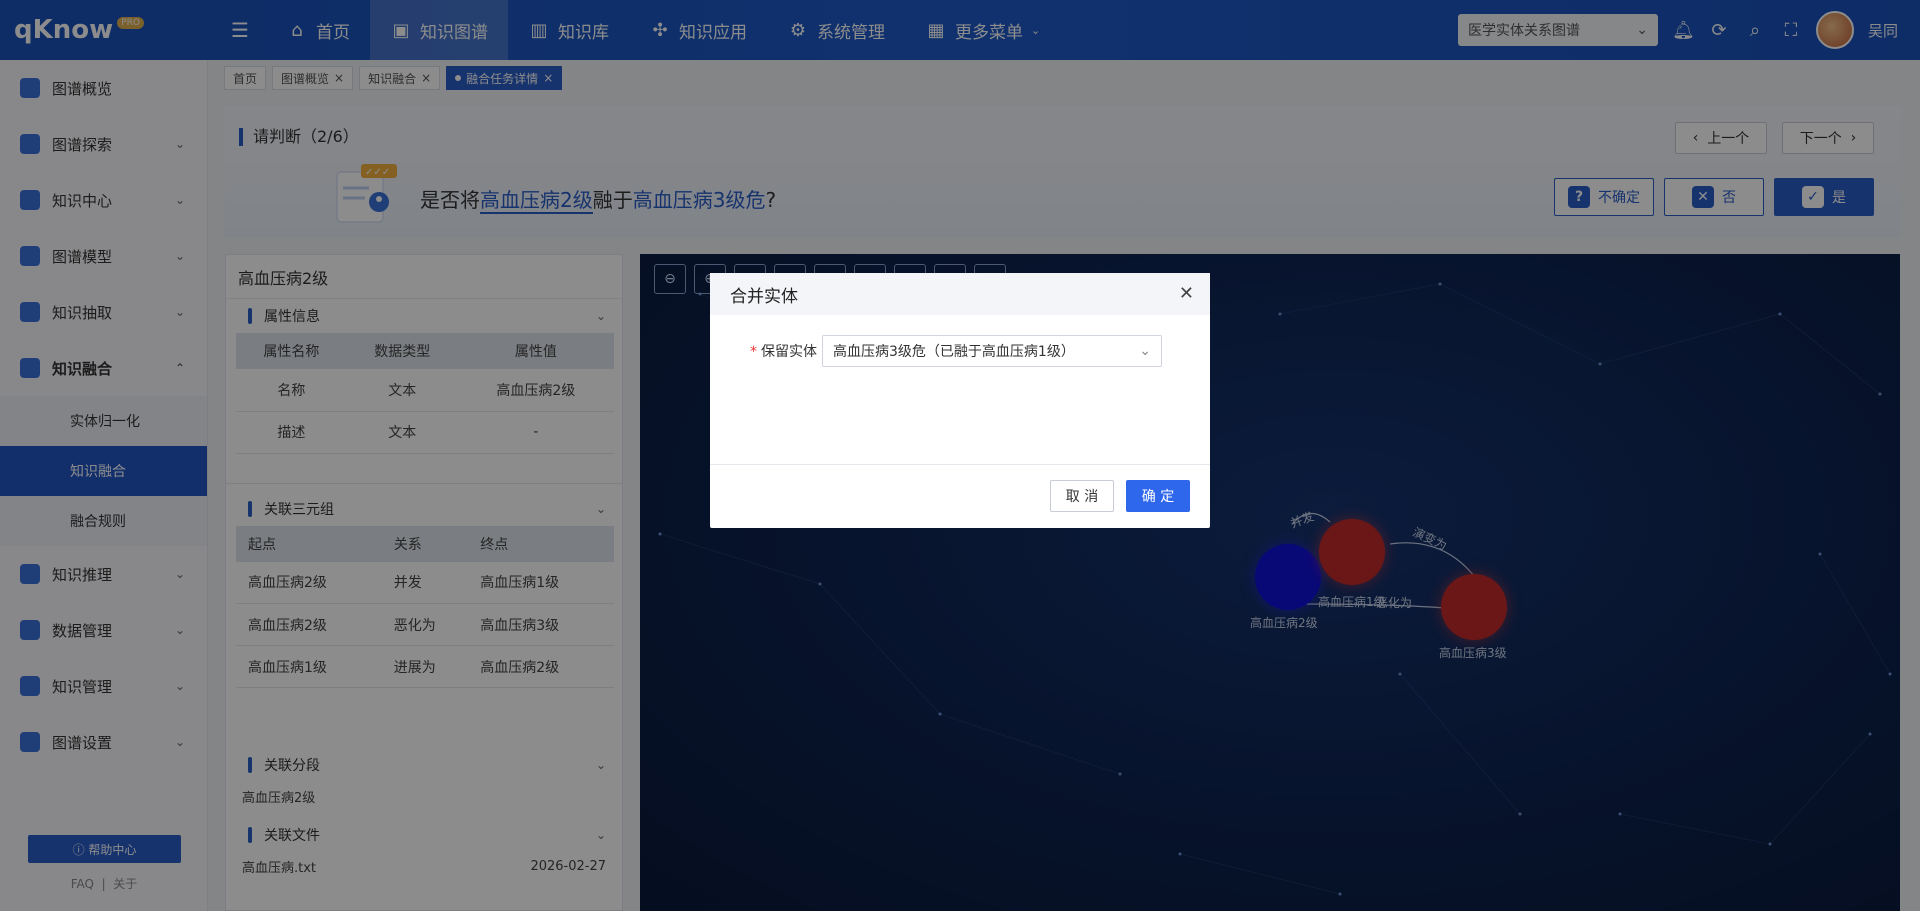 The image size is (1920, 911). I want to click on keep-entity-select: 高血压病3级危（已融于高血压病1级） ⌄, so click(992, 351).